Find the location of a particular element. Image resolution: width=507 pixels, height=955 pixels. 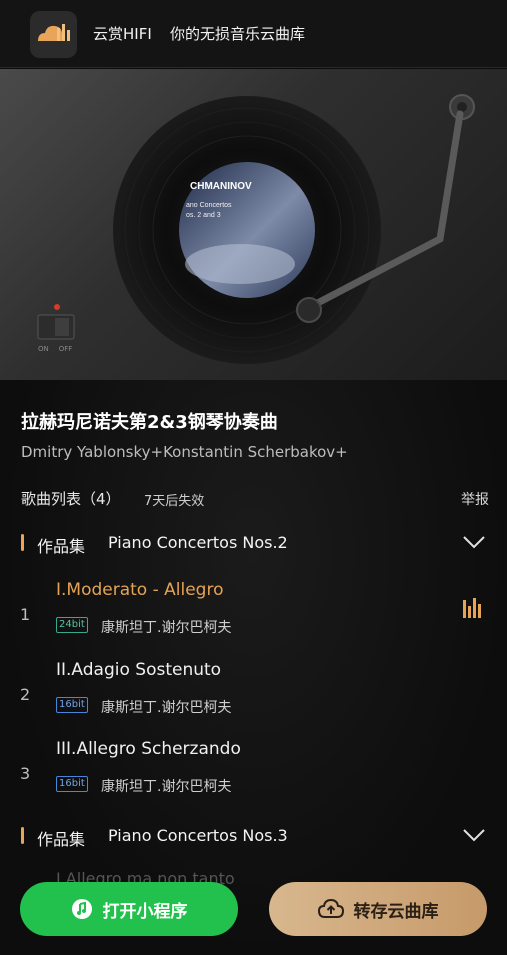

app-slogan: 你的无损音乐云曲库 is located at coordinates (238, 34).